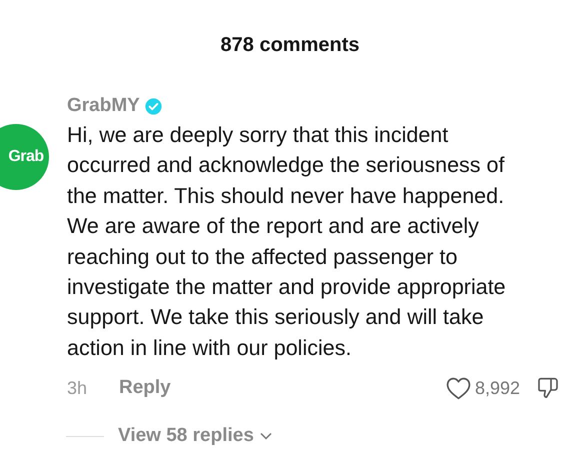 The image size is (580, 472). Describe the element at coordinates (24, 157) in the screenshot. I see `avatar-logo: Grab` at that location.